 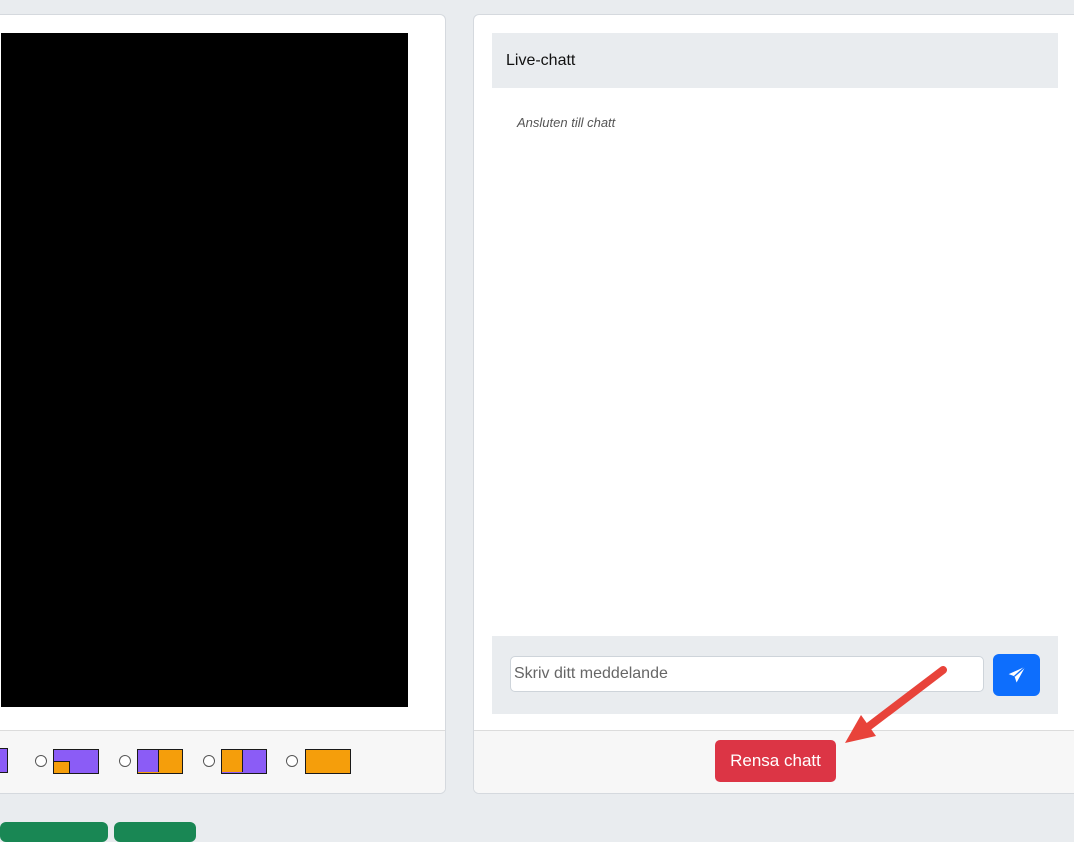 I want to click on annotation-arrow-icon, so click(x=896, y=704).